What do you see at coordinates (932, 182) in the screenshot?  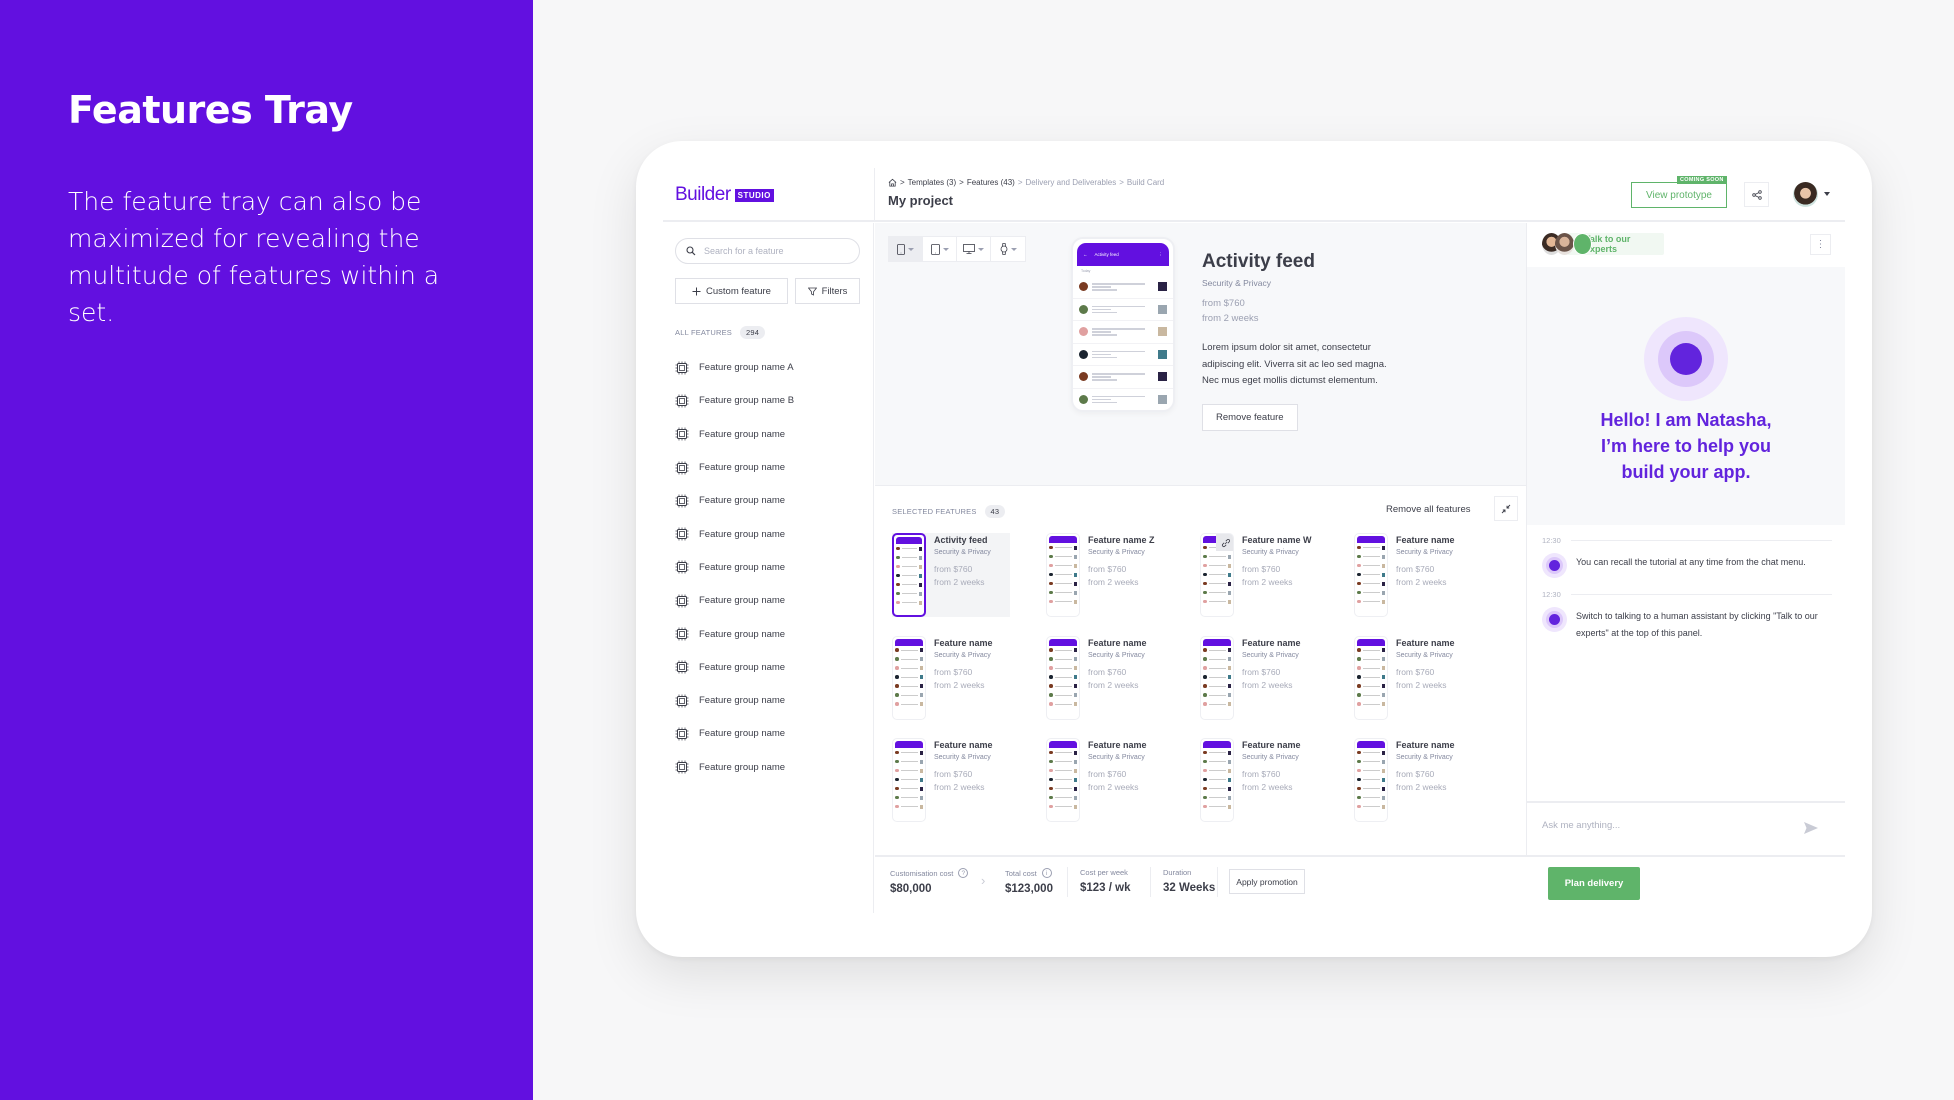 I see `breadcrumb-templates: Templates (3)` at bounding box center [932, 182].